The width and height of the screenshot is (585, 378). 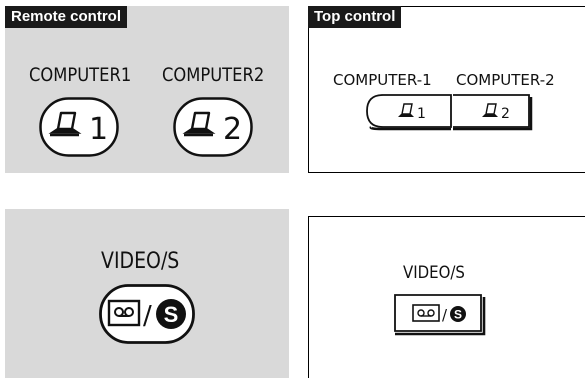 I want to click on button1-number: 1, so click(x=98, y=129).